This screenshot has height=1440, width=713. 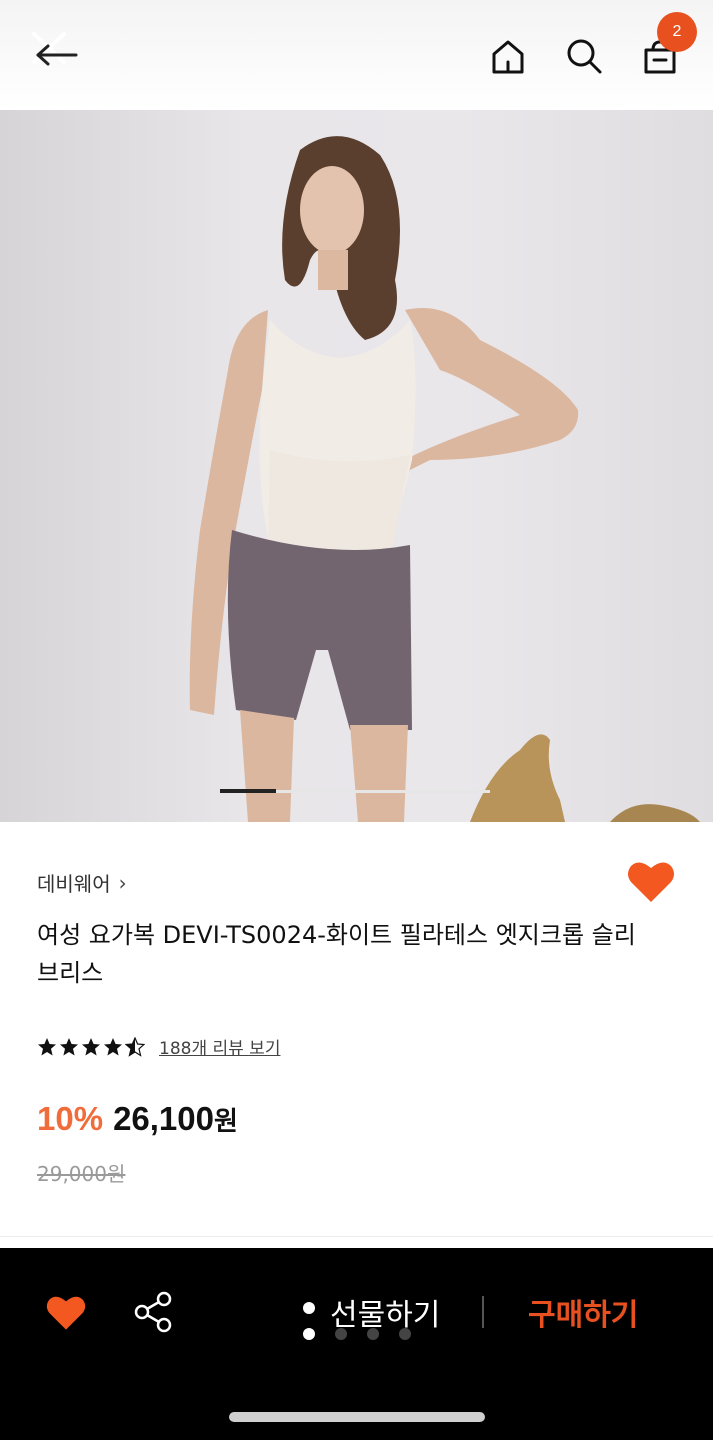 What do you see at coordinates (158, 1046) in the screenshot?
I see `rating-row: 188개 리뷰 보기` at bounding box center [158, 1046].